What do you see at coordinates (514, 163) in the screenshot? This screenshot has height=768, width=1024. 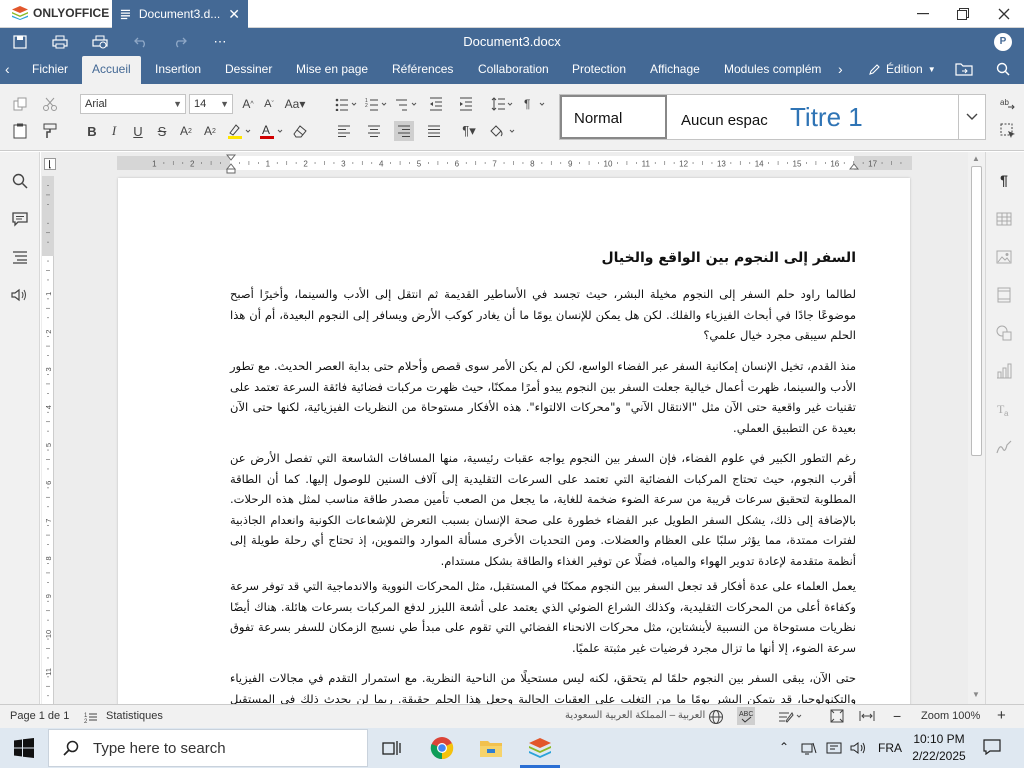 I see `horizontal-ruler: 1 2 1 2 3 4 5 6 7 8 9 10 11 12 13 14 15 16 17` at bounding box center [514, 163].